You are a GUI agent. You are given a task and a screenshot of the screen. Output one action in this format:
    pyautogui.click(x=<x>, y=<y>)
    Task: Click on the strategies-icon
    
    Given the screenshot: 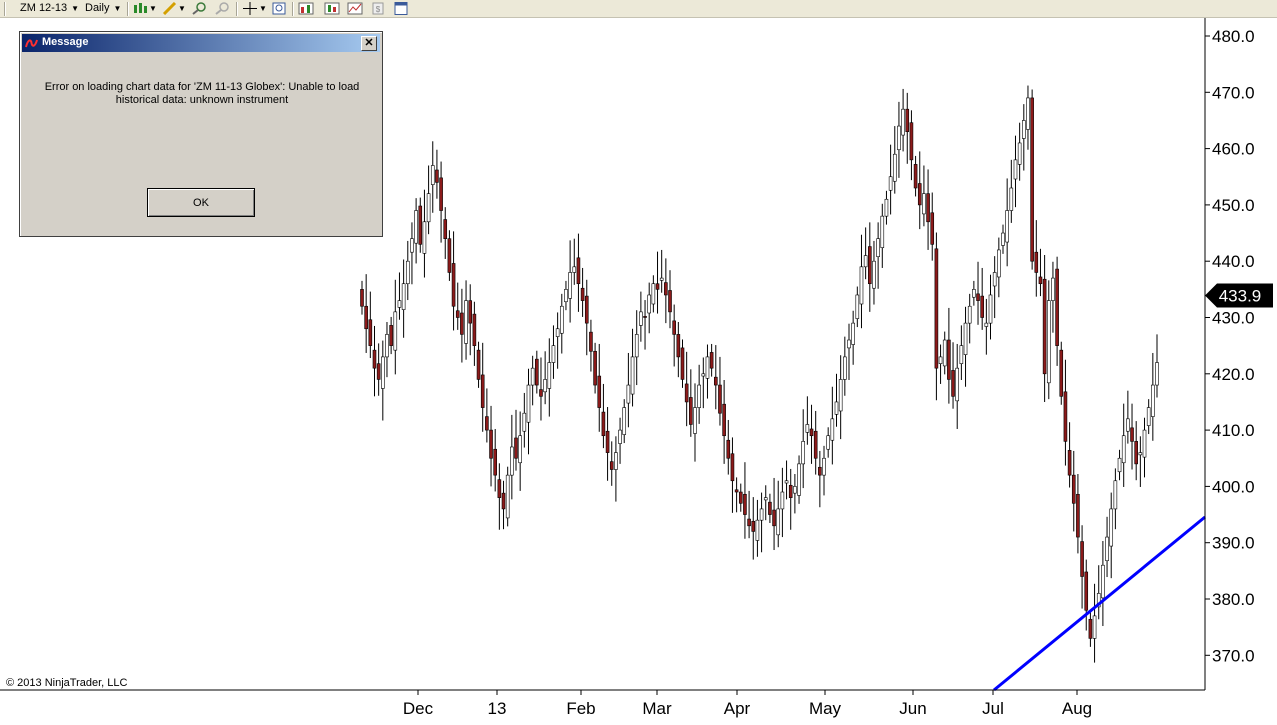 What is the action you would take?
    pyautogui.click(x=332, y=8)
    